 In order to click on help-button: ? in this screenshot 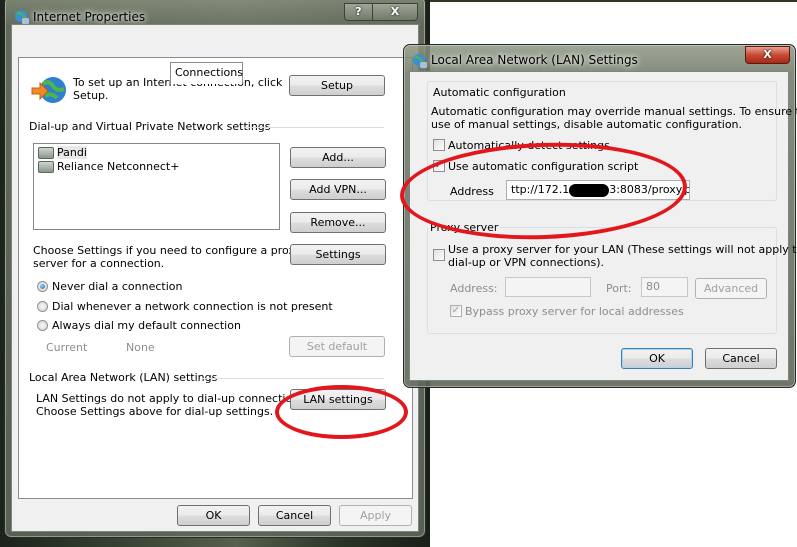, I will do `click(358, 12)`.